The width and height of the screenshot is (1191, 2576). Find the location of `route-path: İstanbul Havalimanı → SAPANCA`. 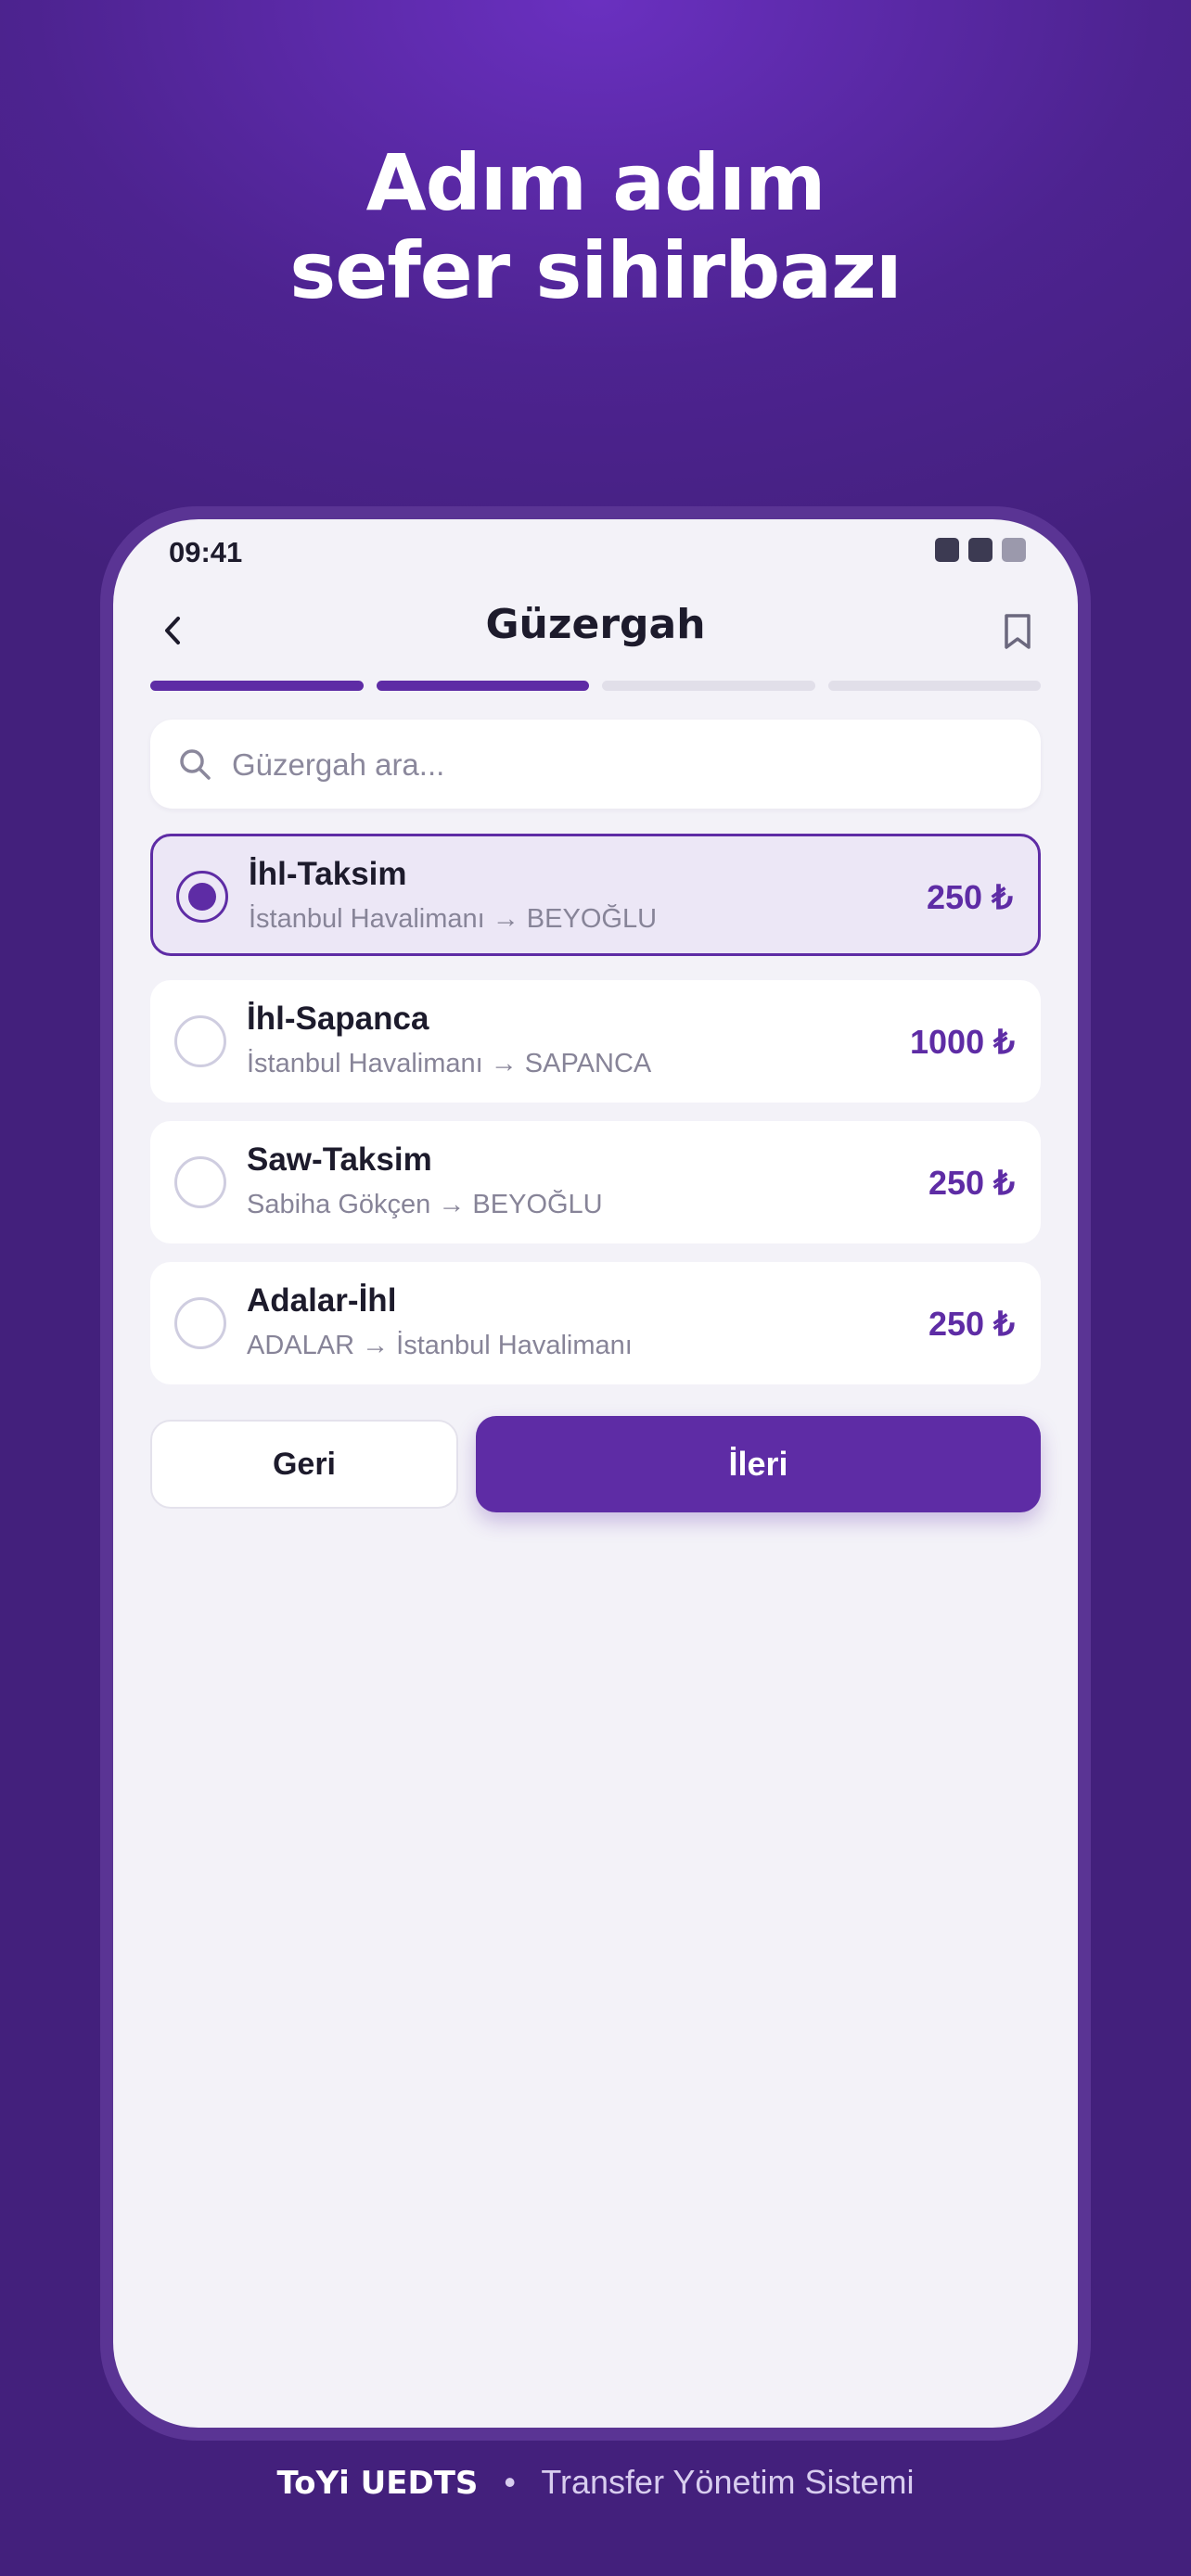

route-path: İstanbul Havalimanı → SAPANCA is located at coordinates (450, 1063).